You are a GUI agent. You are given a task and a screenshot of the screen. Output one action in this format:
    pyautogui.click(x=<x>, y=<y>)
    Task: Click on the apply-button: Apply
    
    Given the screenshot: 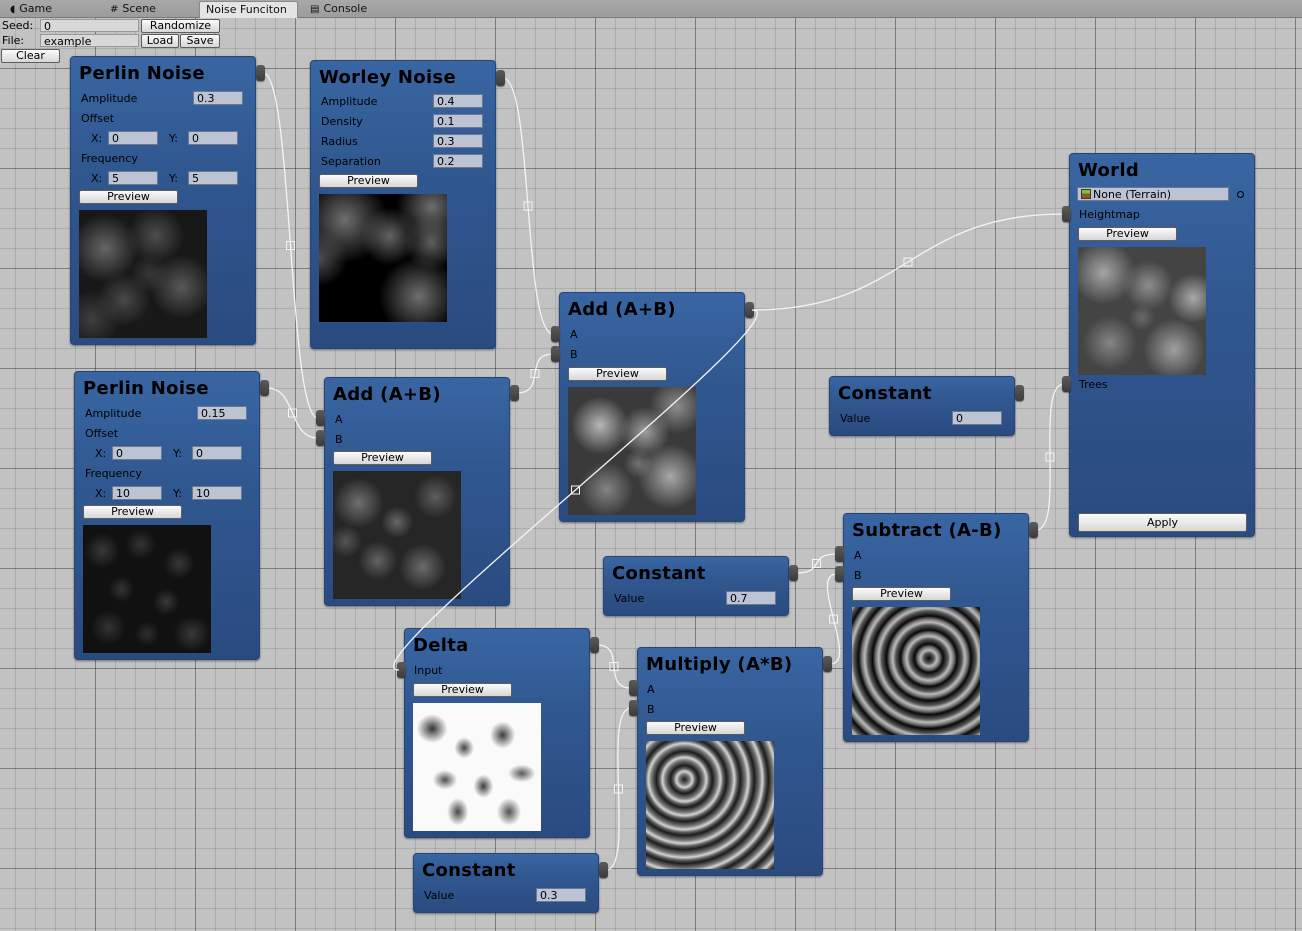 What is the action you would take?
    pyautogui.click(x=1162, y=522)
    